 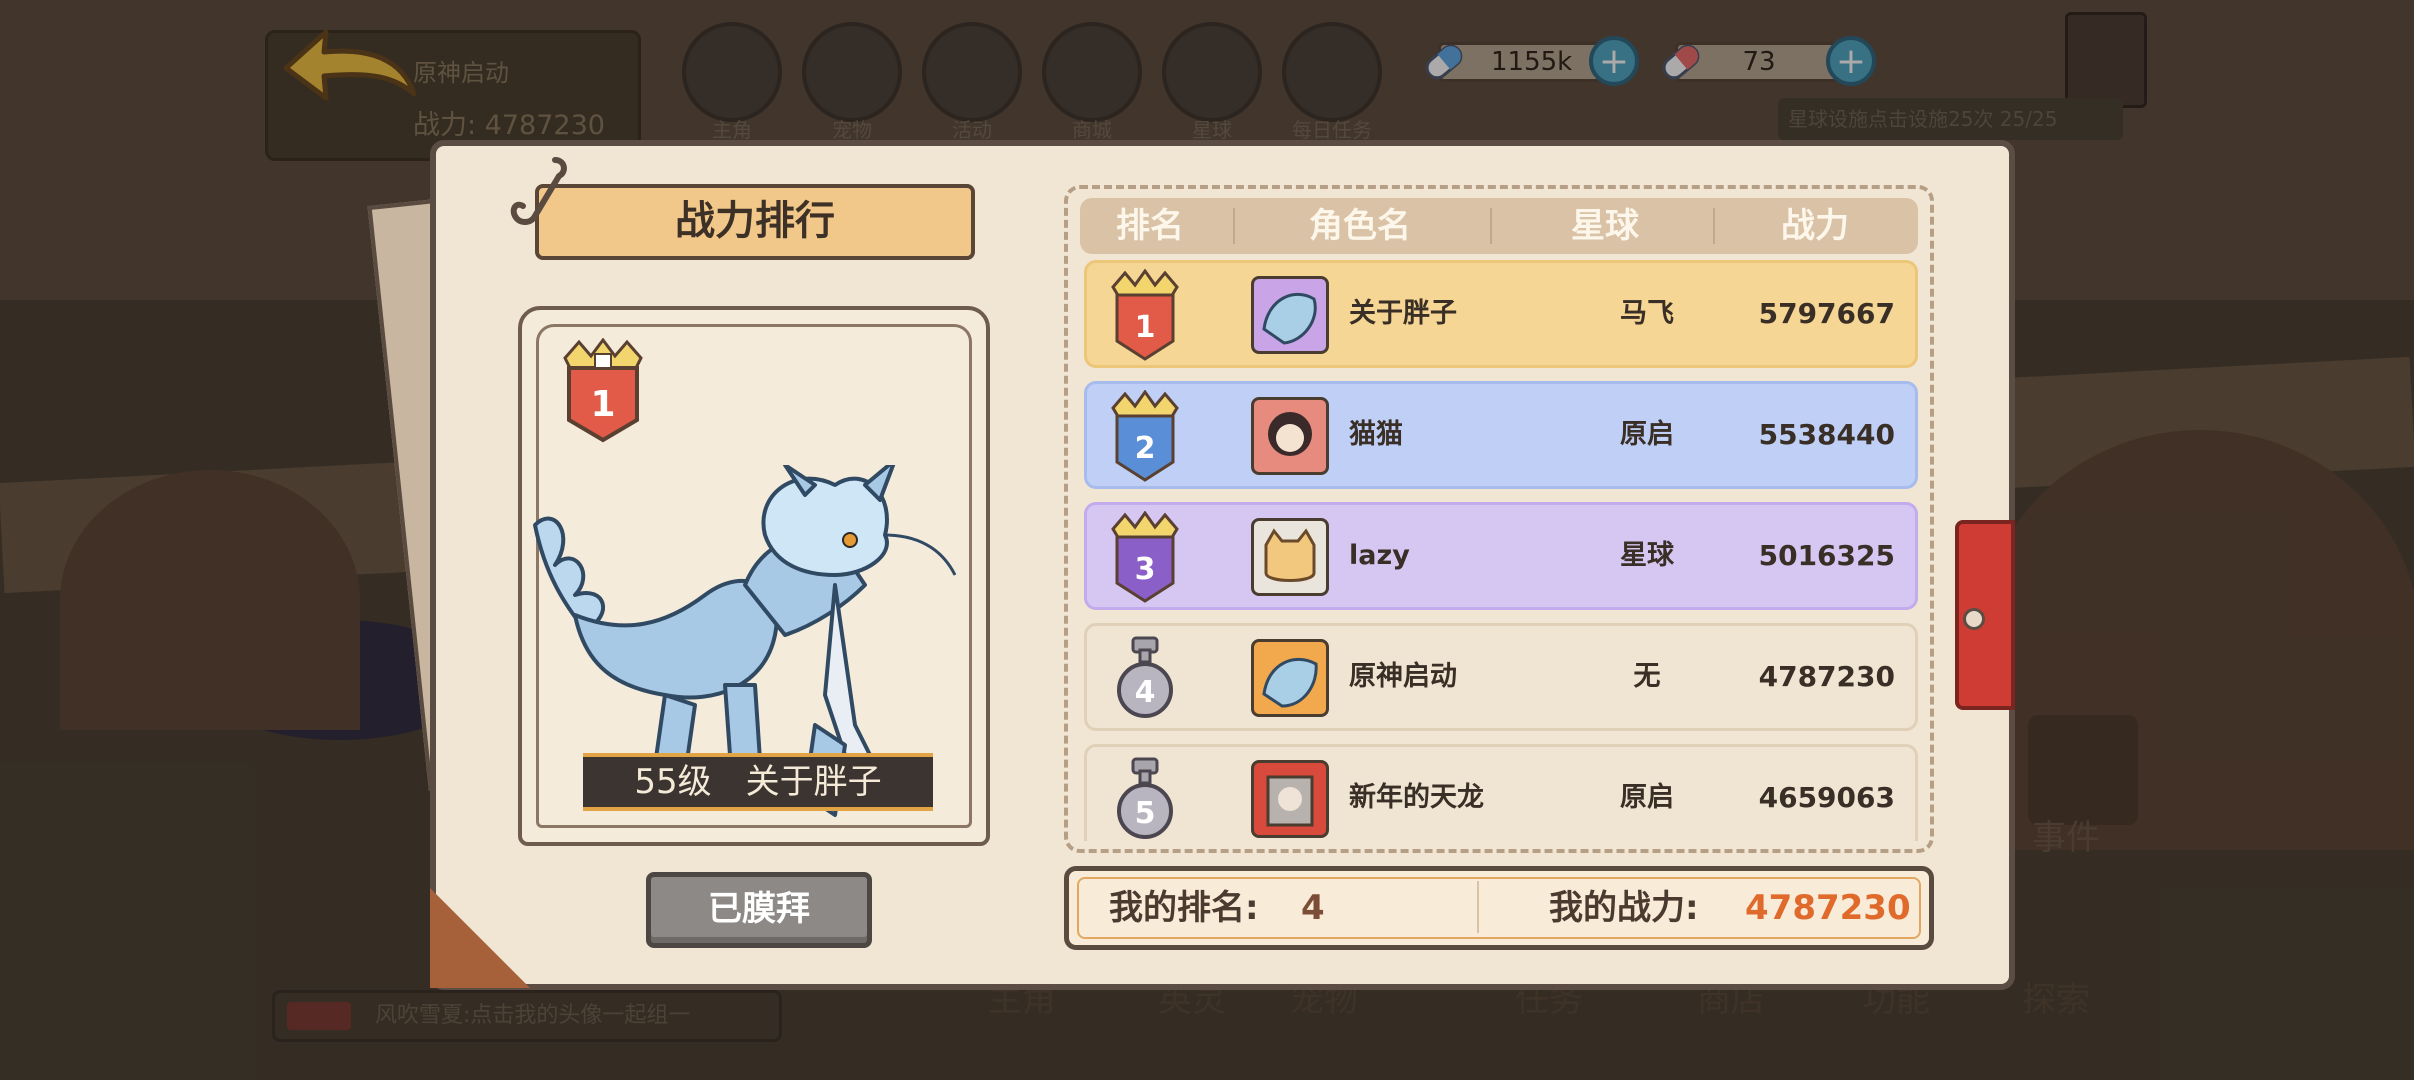 I want to click on cat-avatar-icon, so click(x=1290, y=555).